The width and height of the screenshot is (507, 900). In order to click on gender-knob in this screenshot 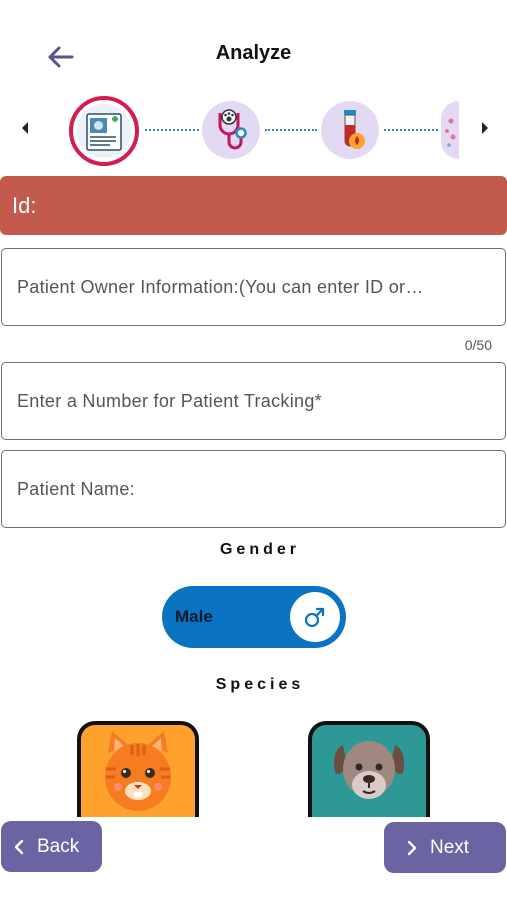, I will do `click(315, 617)`.